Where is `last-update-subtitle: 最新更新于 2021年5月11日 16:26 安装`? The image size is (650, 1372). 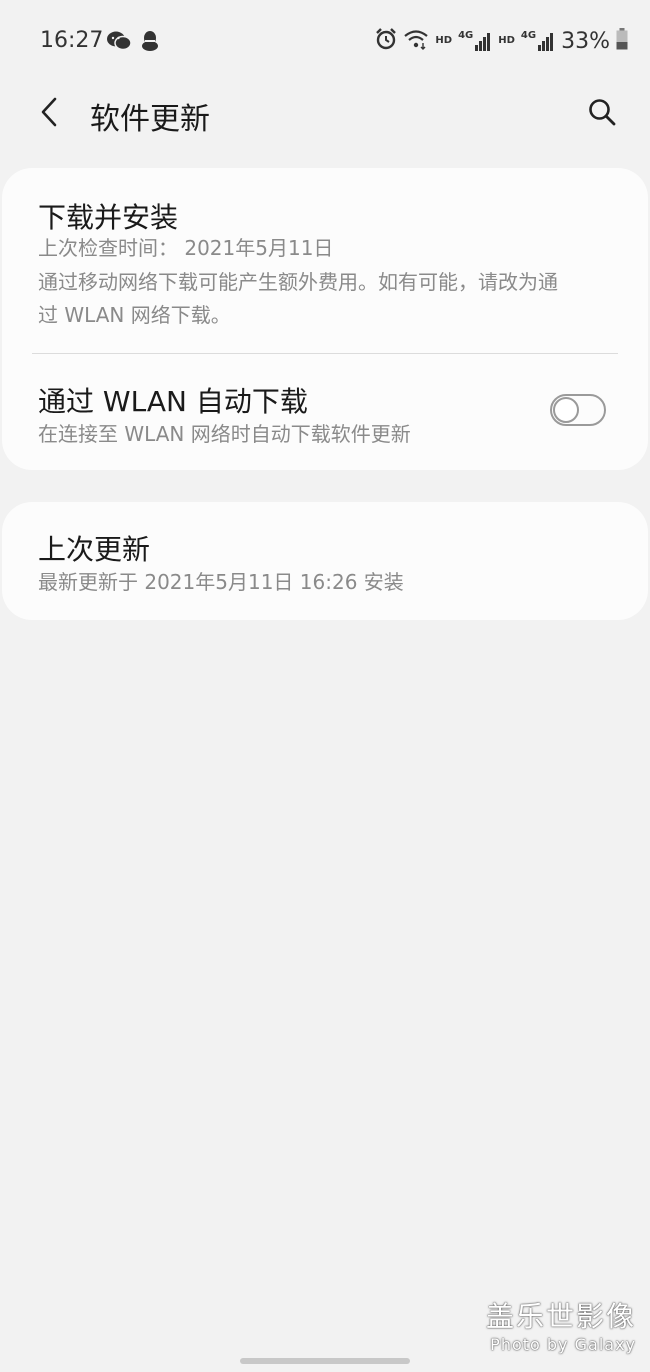
last-update-subtitle: 最新更新于 2021年5月11日 16:26 安装 is located at coordinates (221, 582).